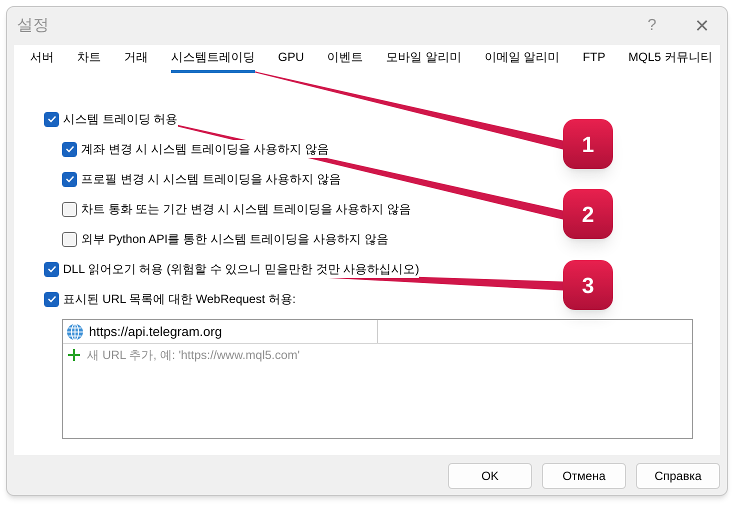 Image resolution: width=738 pixels, height=506 pixels. What do you see at coordinates (588, 285) in the screenshot?
I see `callout-badge: 3` at bounding box center [588, 285].